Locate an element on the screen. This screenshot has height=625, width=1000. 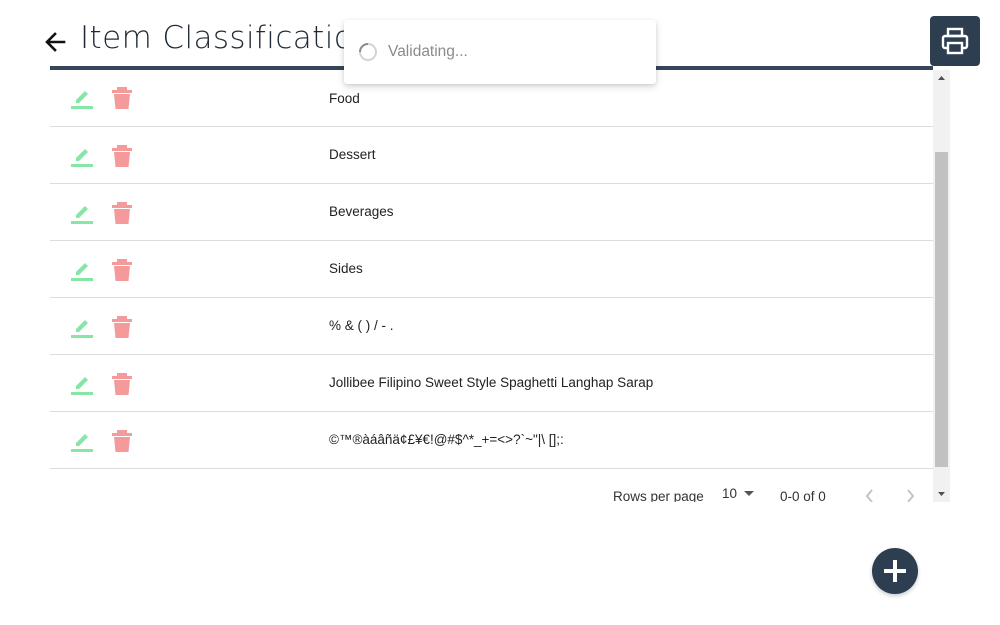
classification-name: Sides is located at coordinates (346, 268).